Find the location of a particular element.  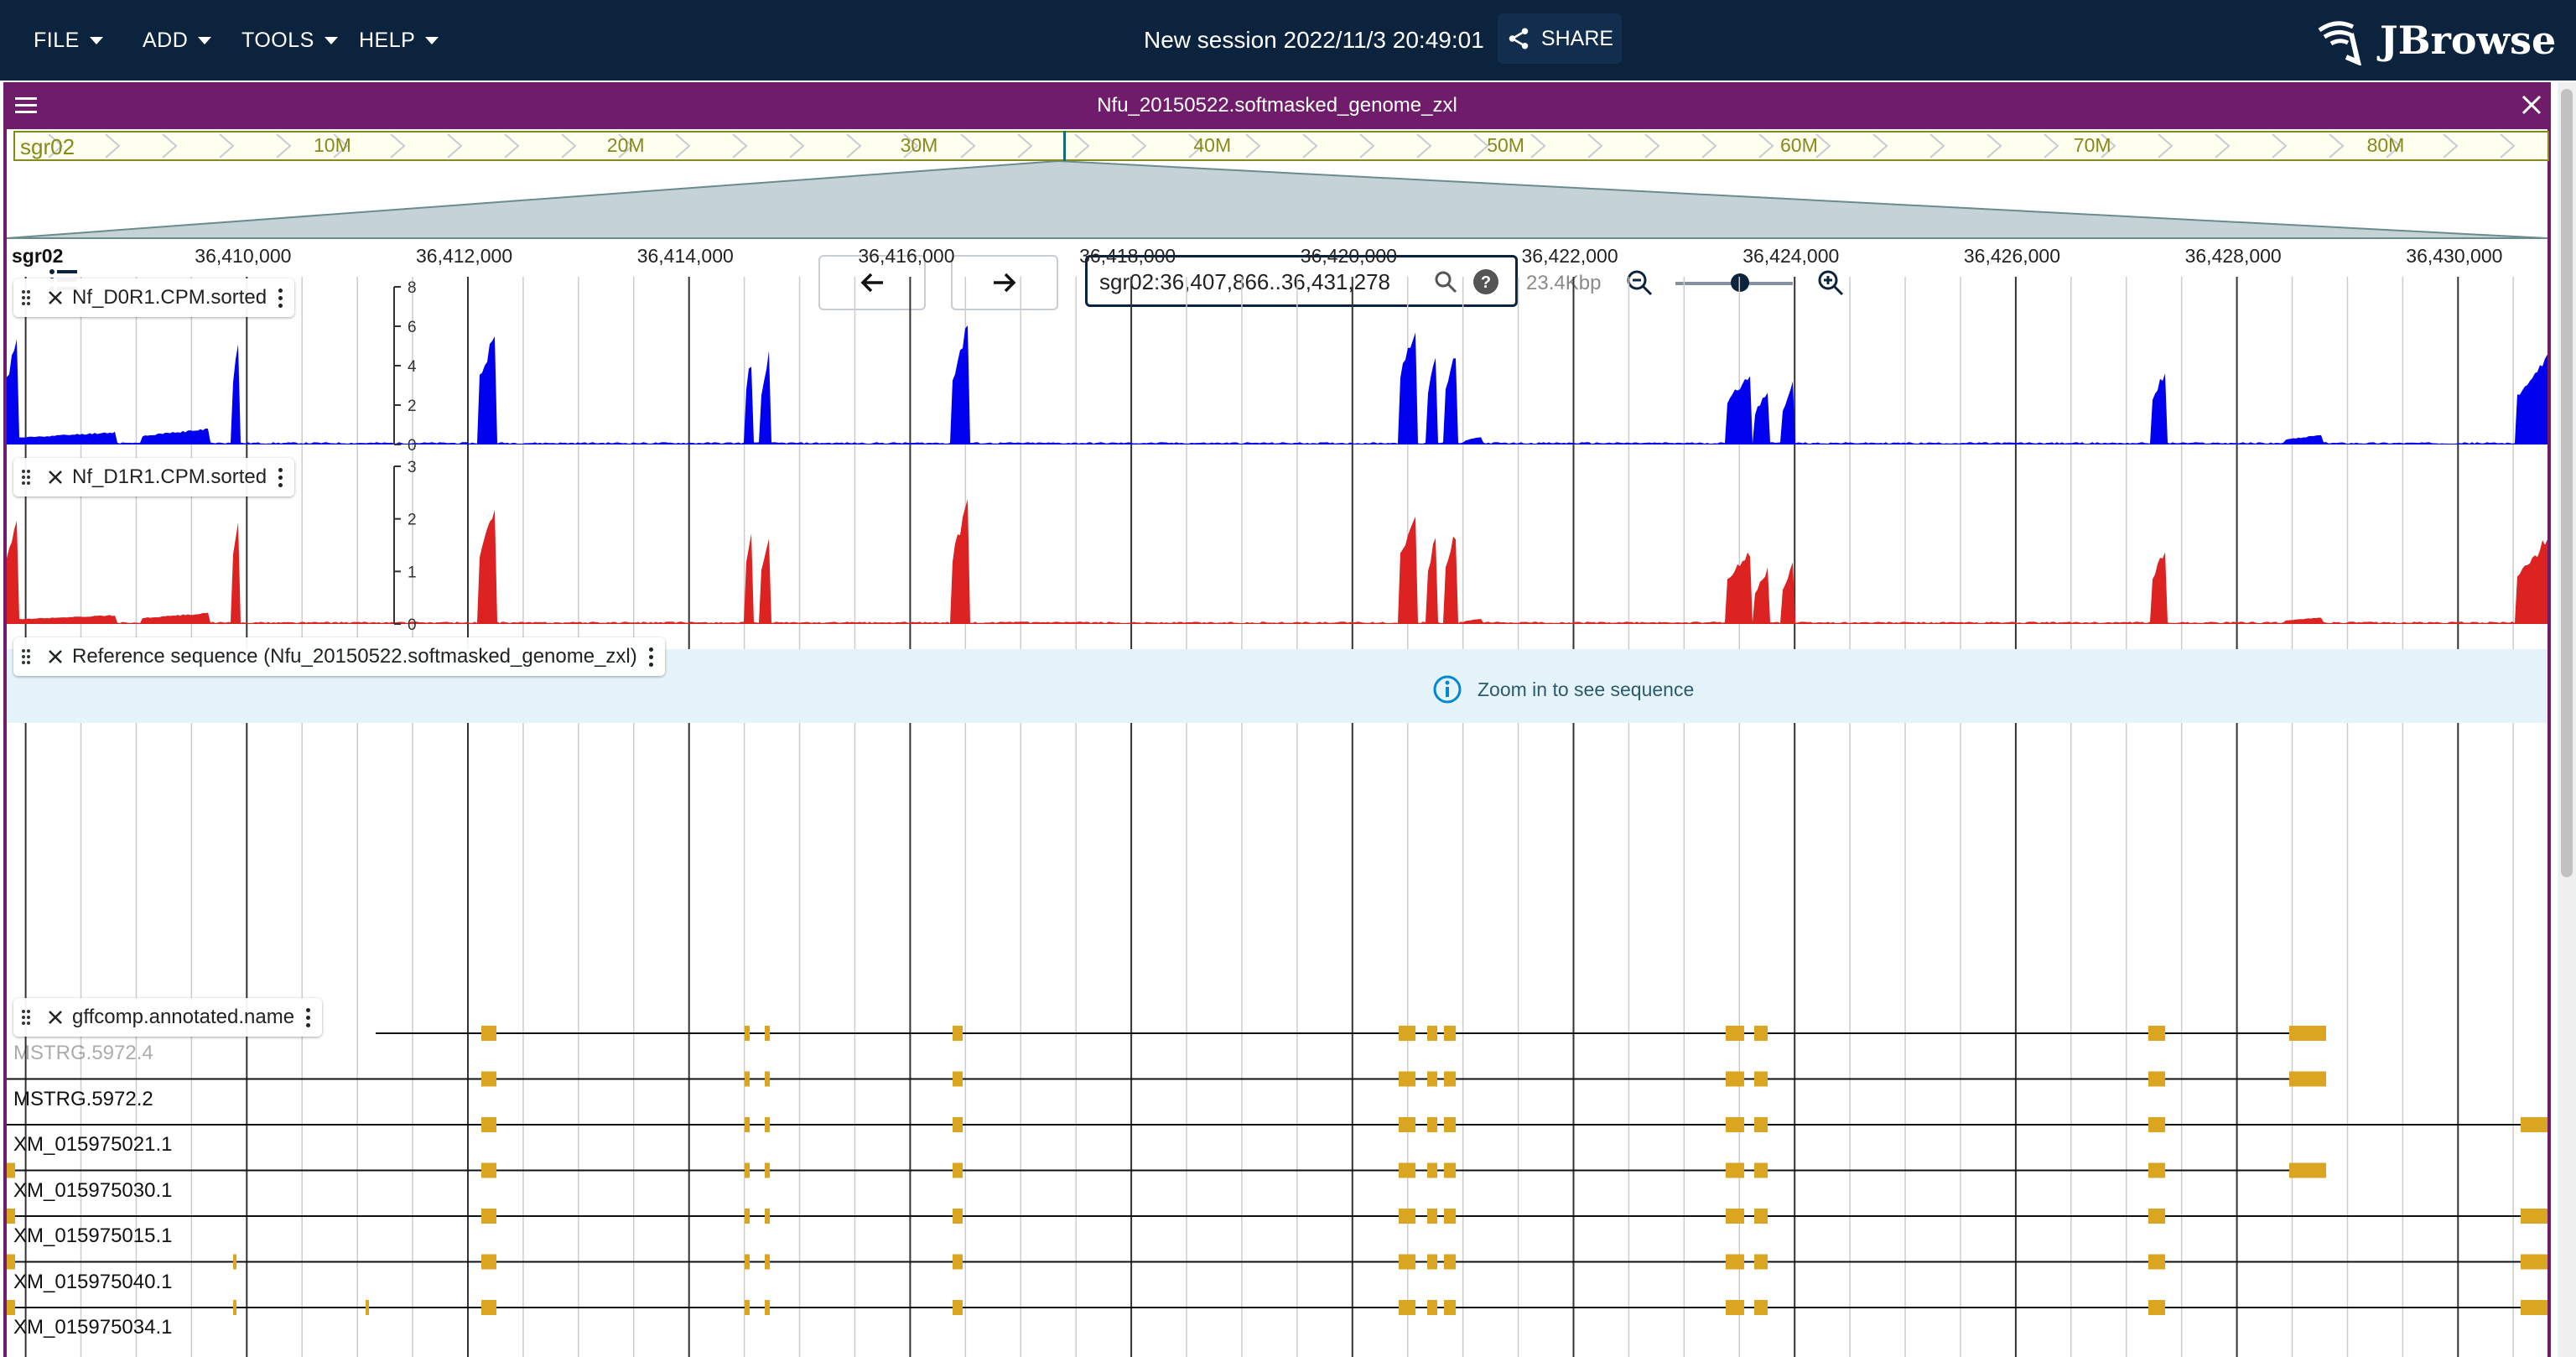

help-menu: HELP is located at coordinates (399, 40).